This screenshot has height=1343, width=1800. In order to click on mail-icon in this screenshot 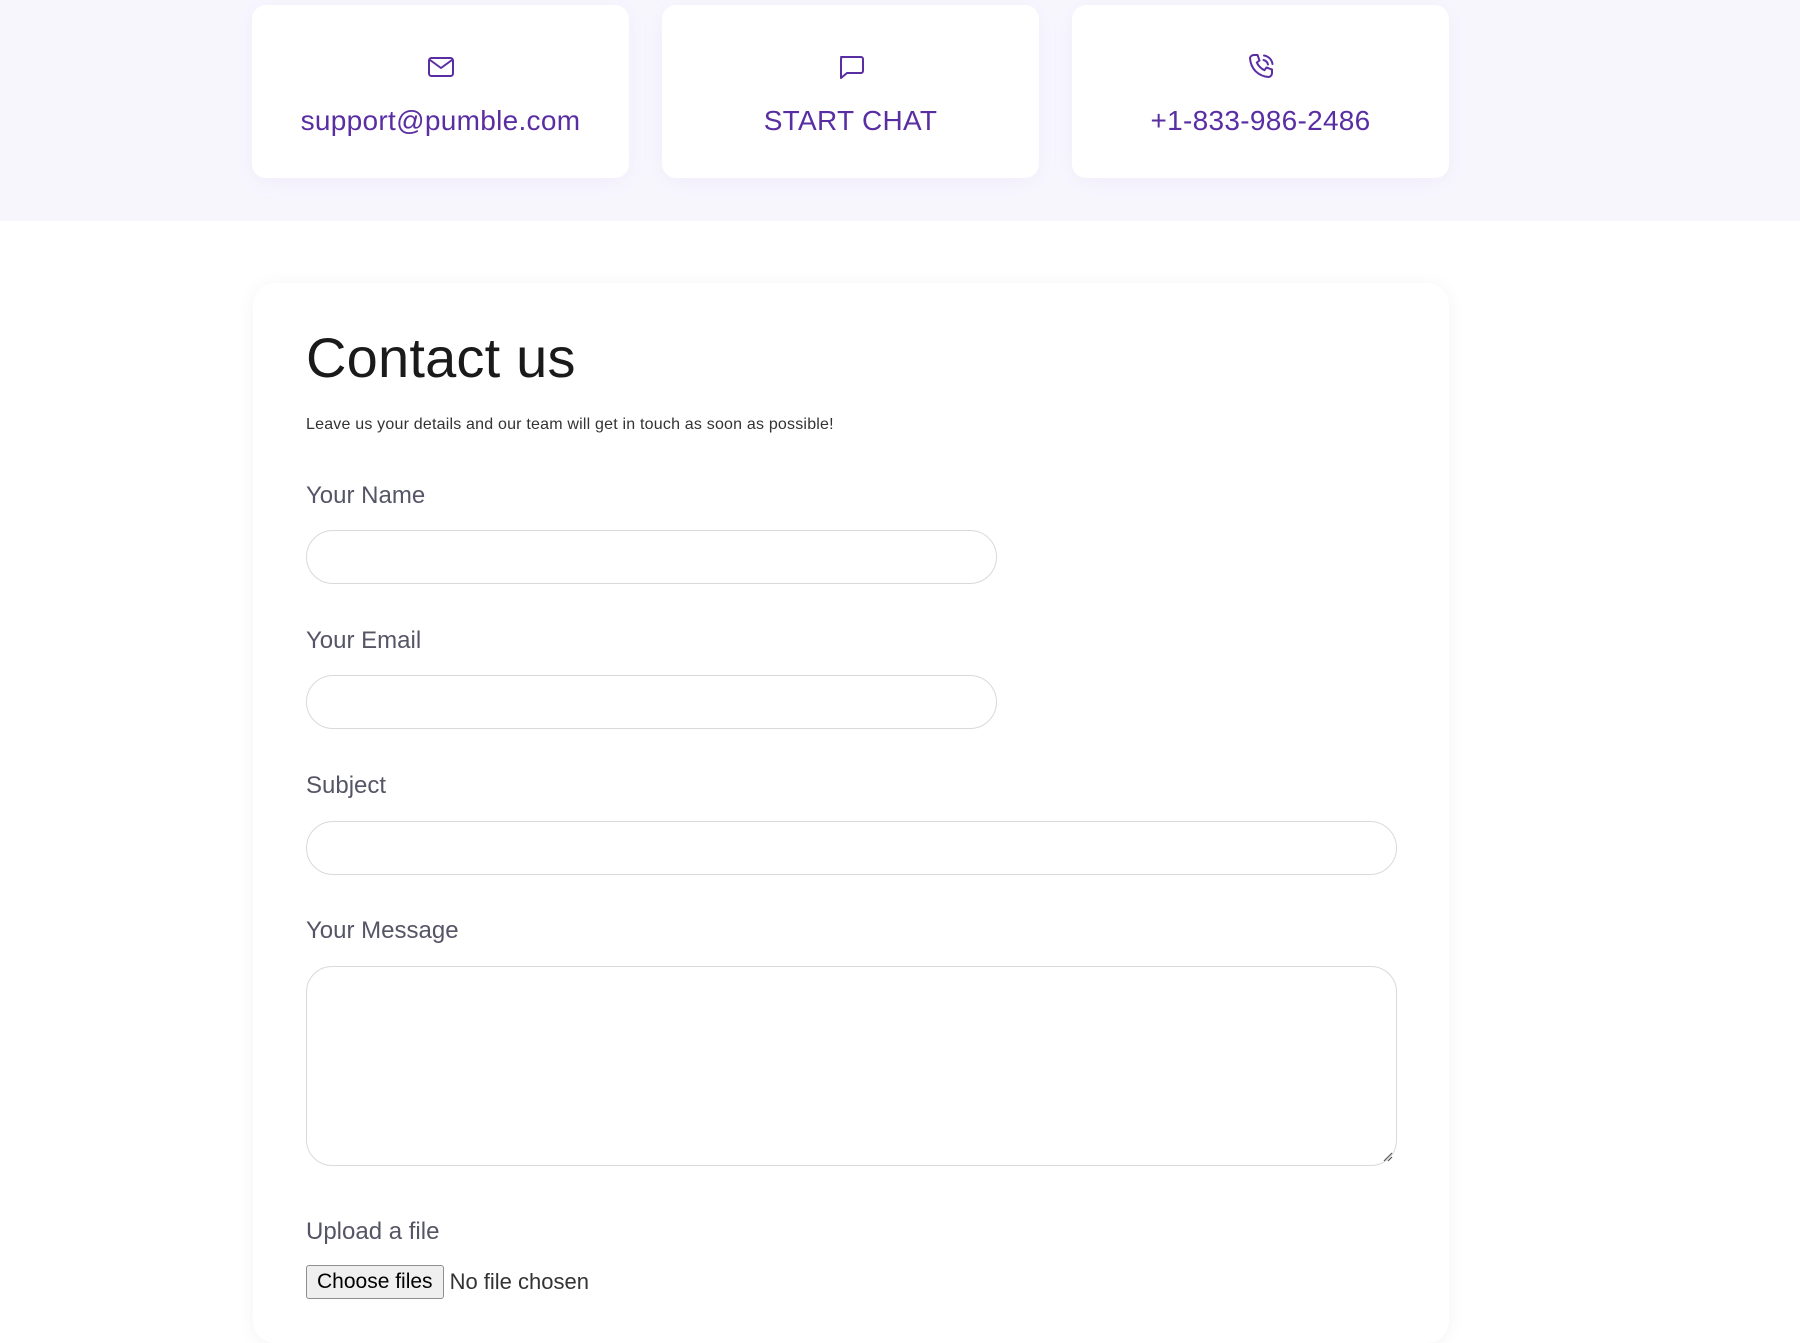, I will do `click(441, 67)`.